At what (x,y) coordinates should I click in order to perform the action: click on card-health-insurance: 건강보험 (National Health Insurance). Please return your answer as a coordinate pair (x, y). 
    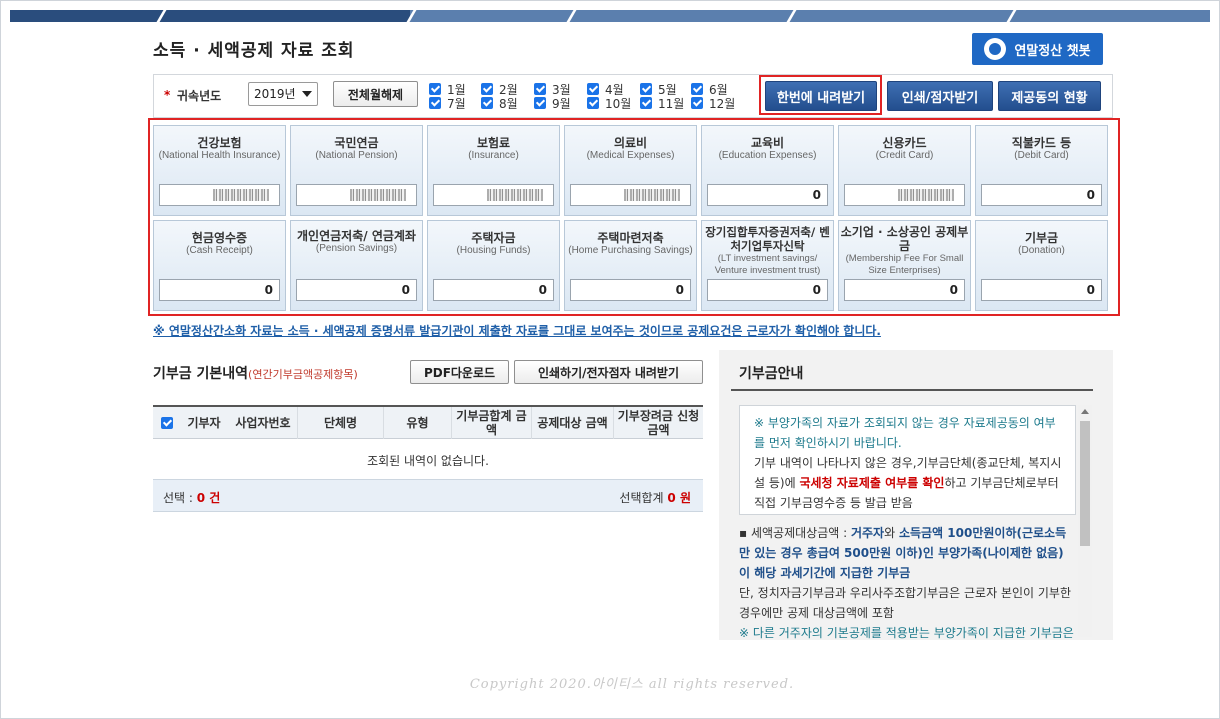
    Looking at the image, I should click on (219, 170).